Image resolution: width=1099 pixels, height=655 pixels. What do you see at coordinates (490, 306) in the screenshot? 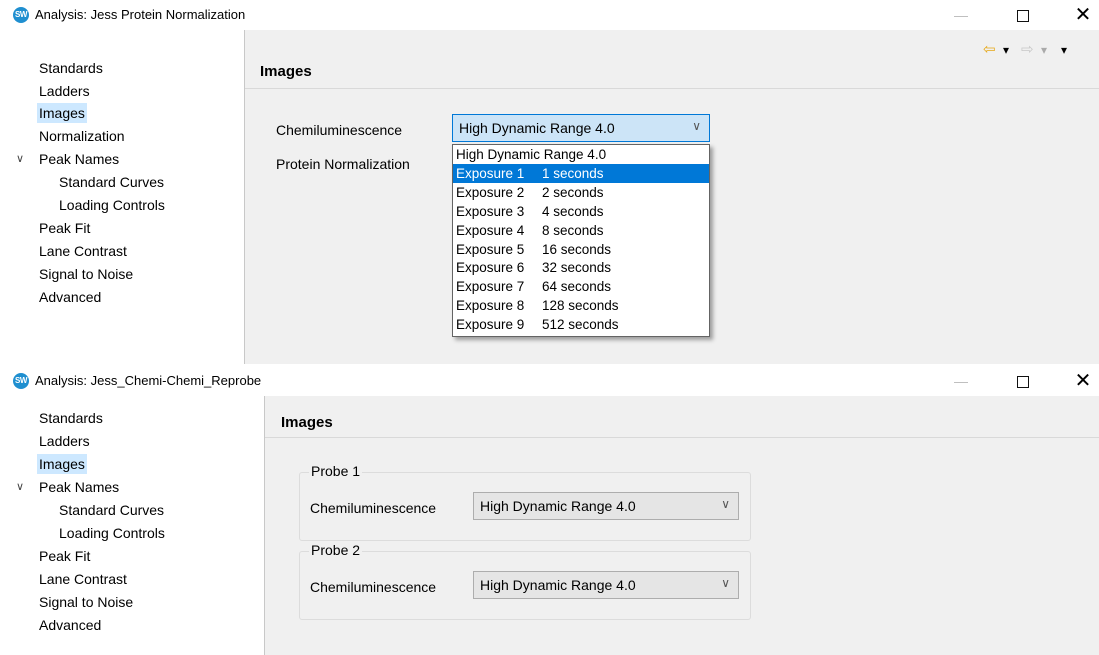
I see `option-label: Exposure 8` at bounding box center [490, 306].